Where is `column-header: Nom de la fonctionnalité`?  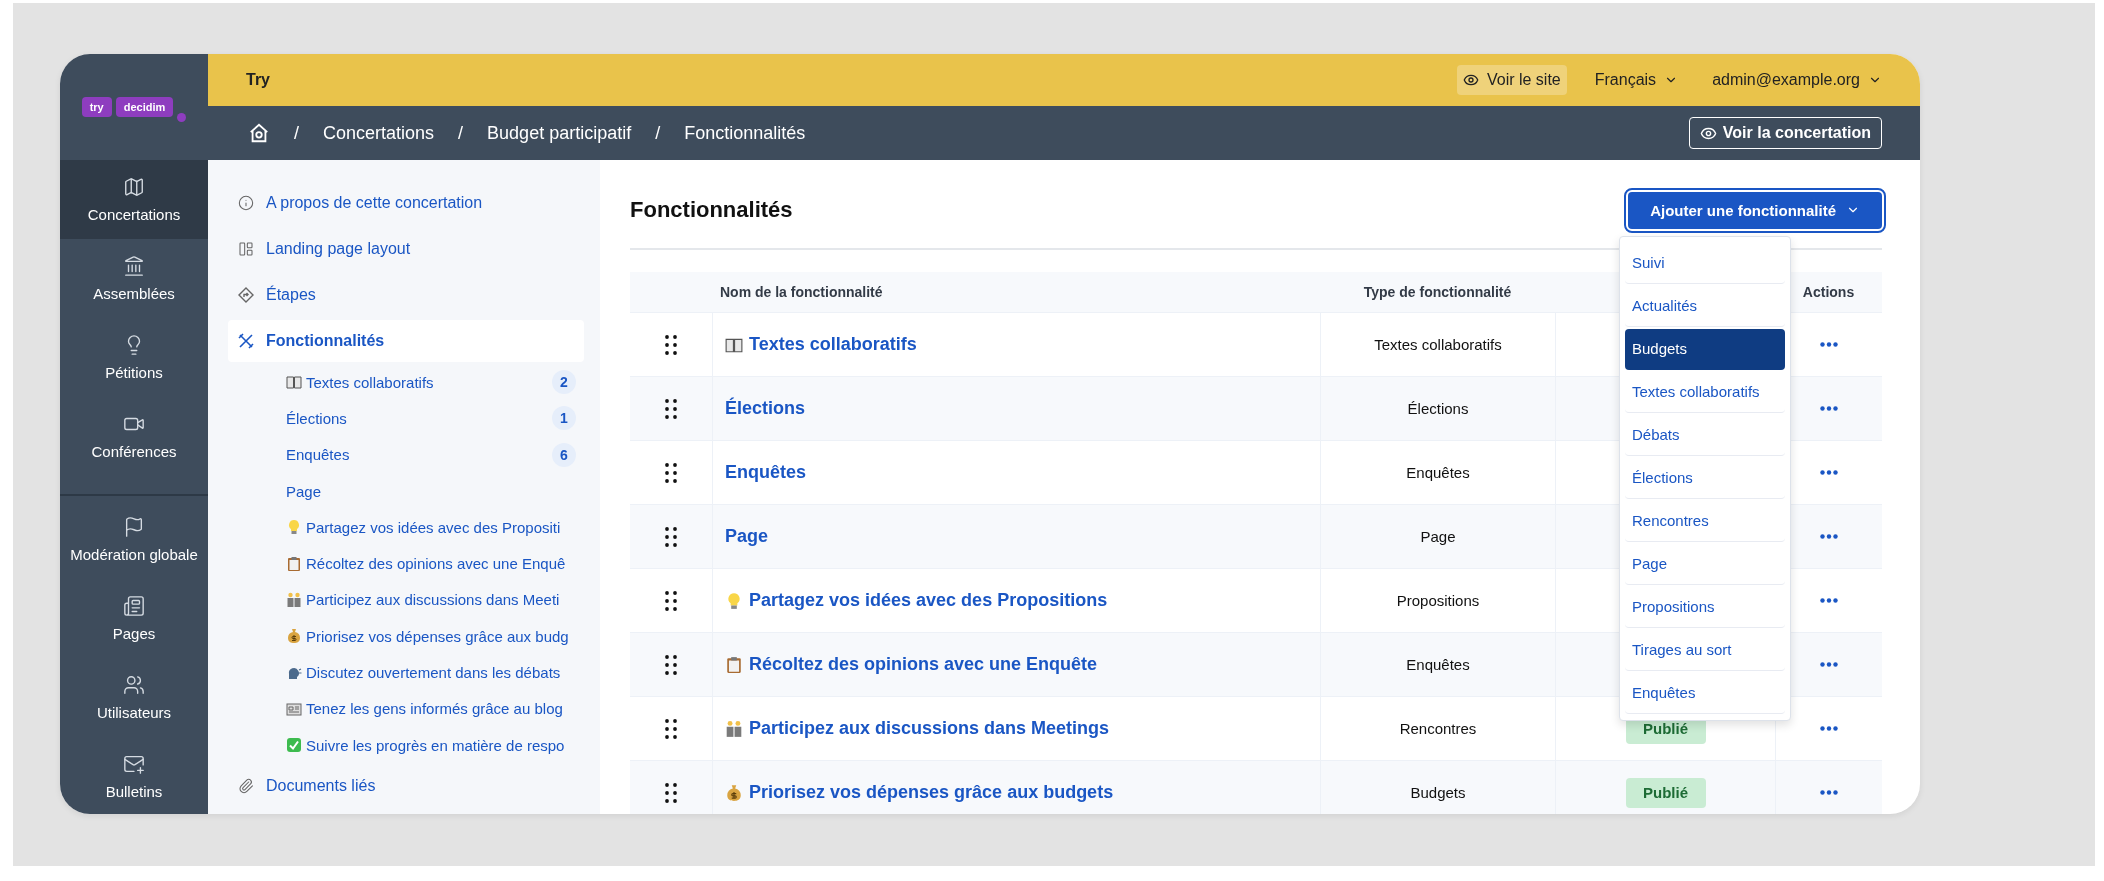
column-header: Nom de la fonctionnalité is located at coordinates (801, 292).